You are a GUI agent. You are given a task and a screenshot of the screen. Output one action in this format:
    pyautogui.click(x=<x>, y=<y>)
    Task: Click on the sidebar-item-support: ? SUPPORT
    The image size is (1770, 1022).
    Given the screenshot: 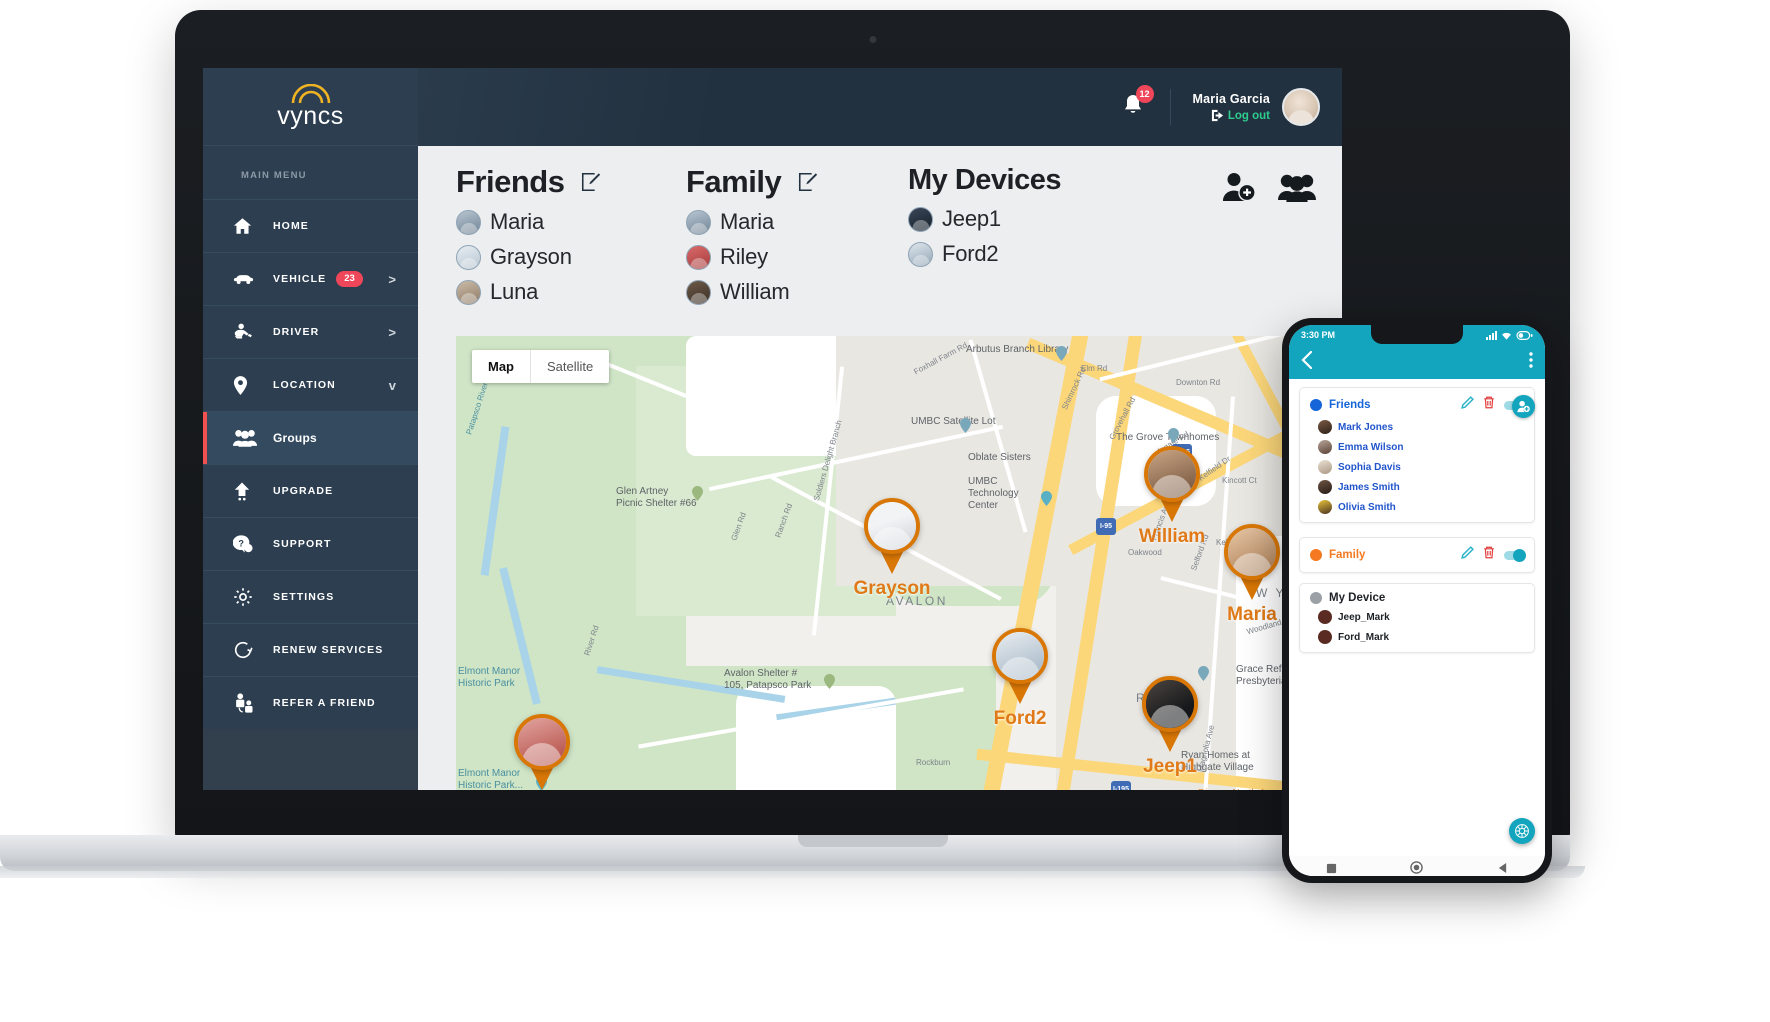 What is the action you would take?
    pyautogui.click(x=310, y=543)
    